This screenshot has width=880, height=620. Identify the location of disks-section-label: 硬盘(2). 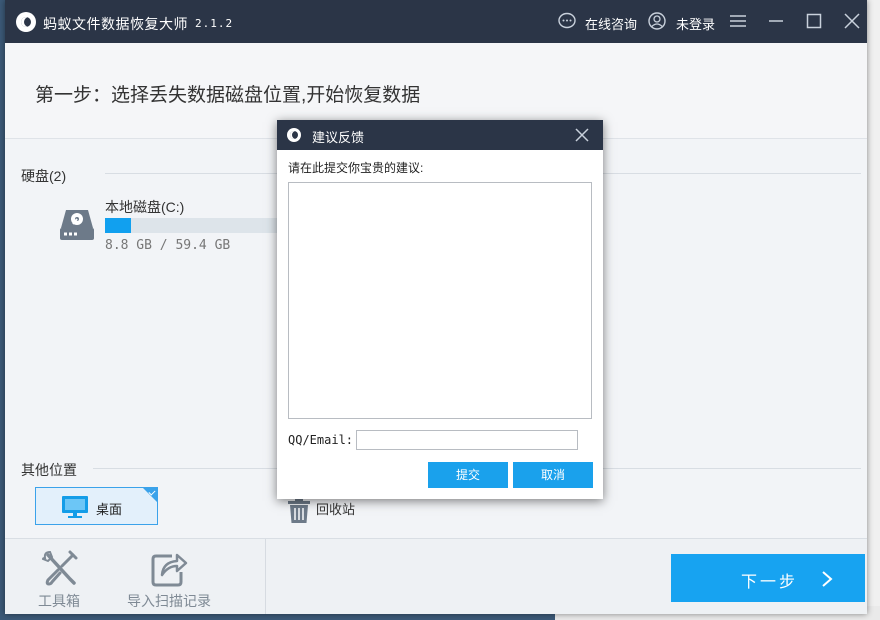
(44, 176).